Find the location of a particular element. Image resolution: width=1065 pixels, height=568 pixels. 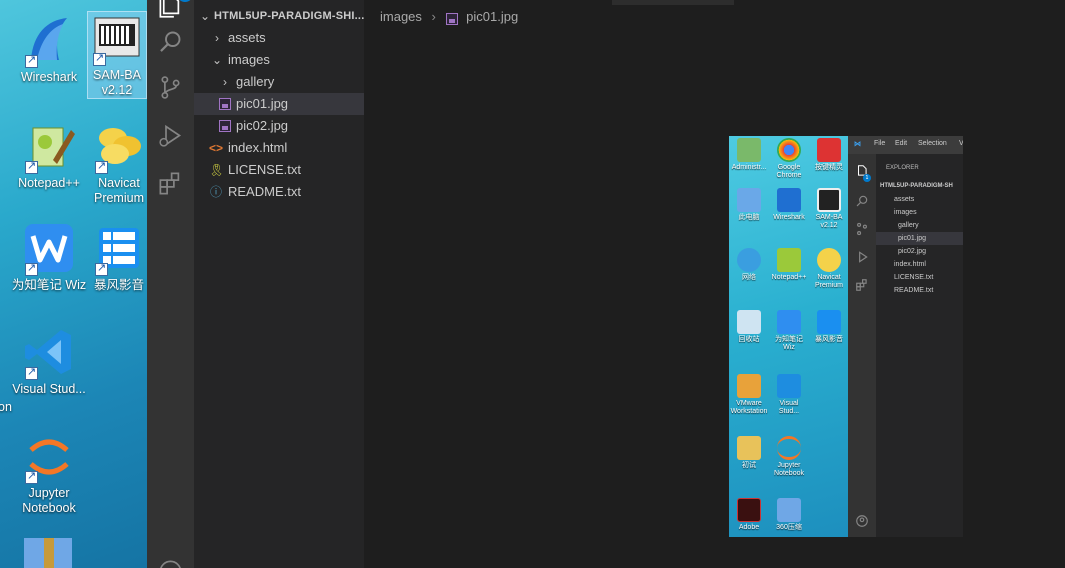

files-icon is located at coordinates (169, 9).